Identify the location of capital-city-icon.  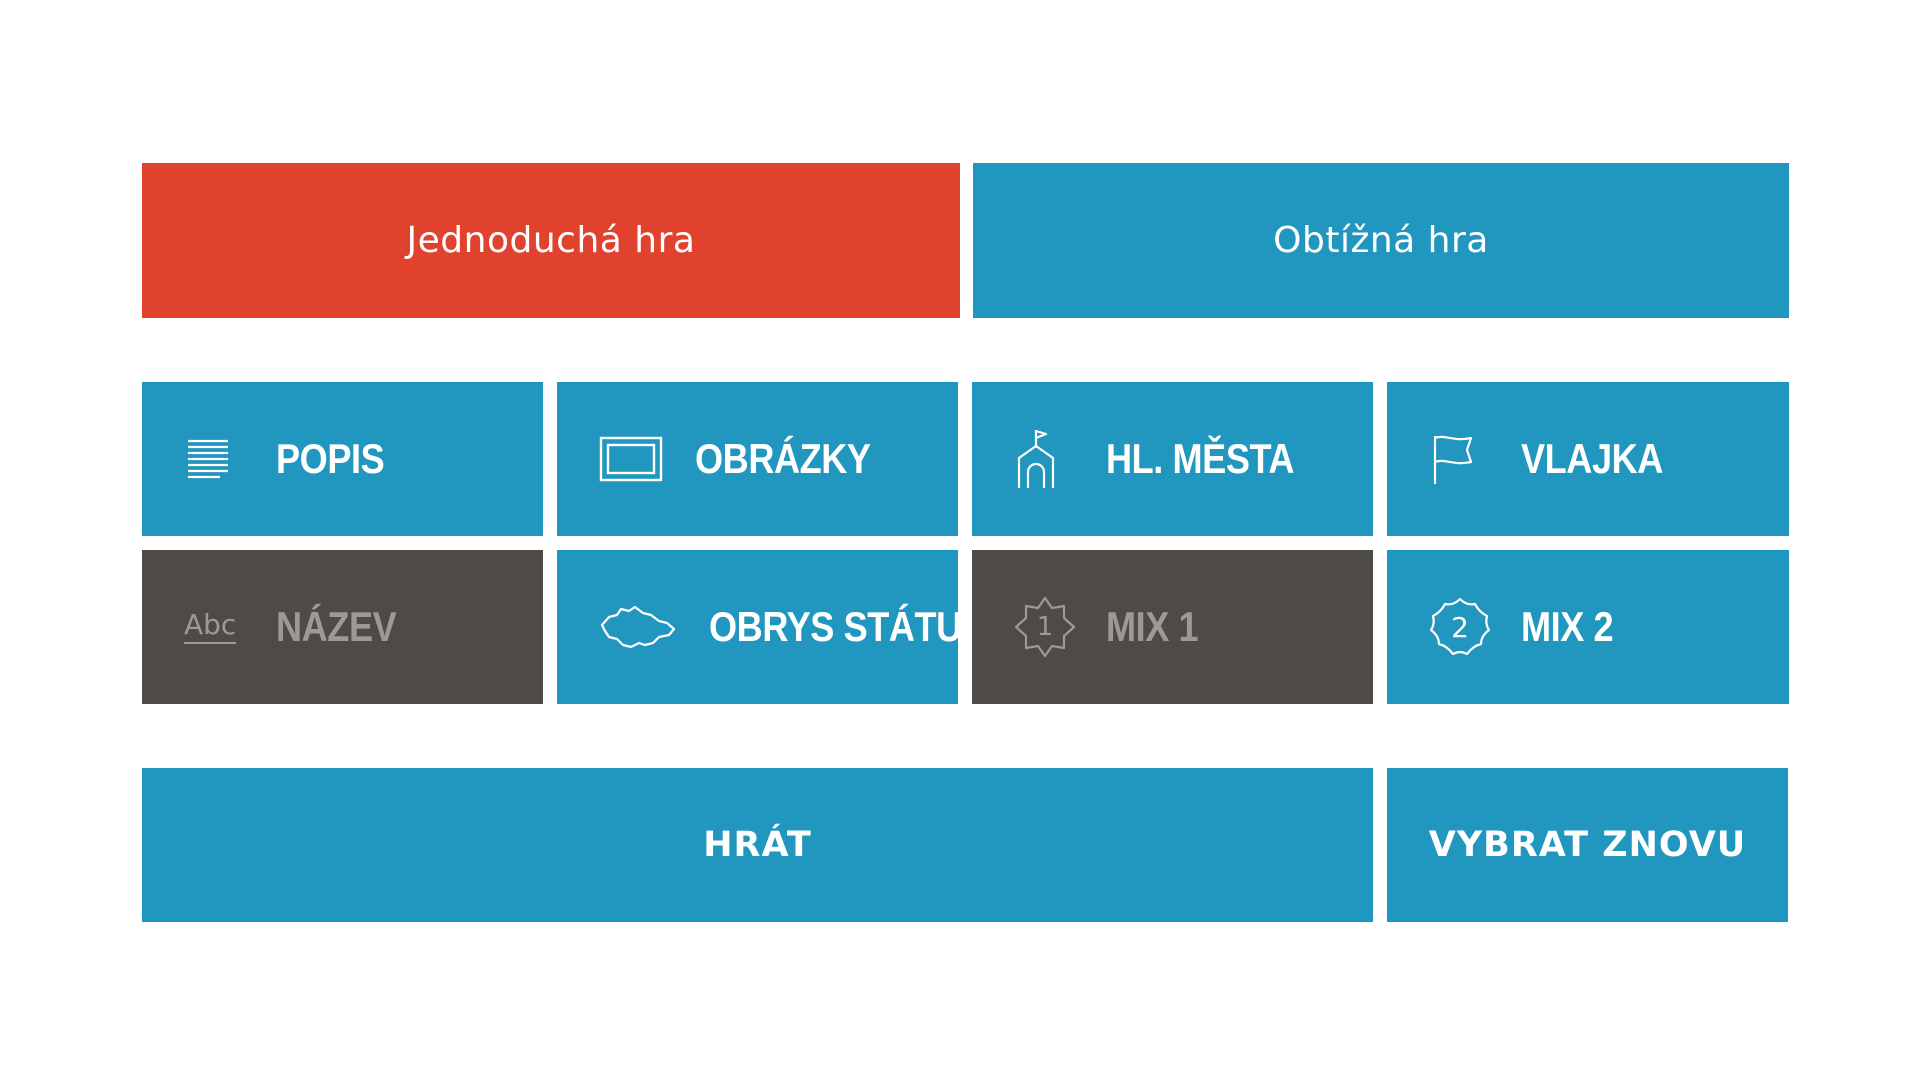
(1046, 459).